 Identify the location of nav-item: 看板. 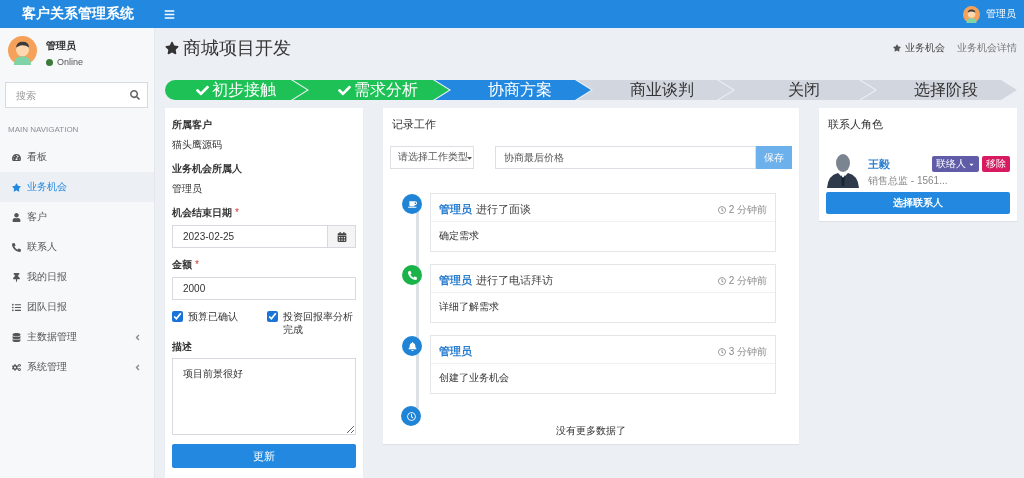
(77, 157).